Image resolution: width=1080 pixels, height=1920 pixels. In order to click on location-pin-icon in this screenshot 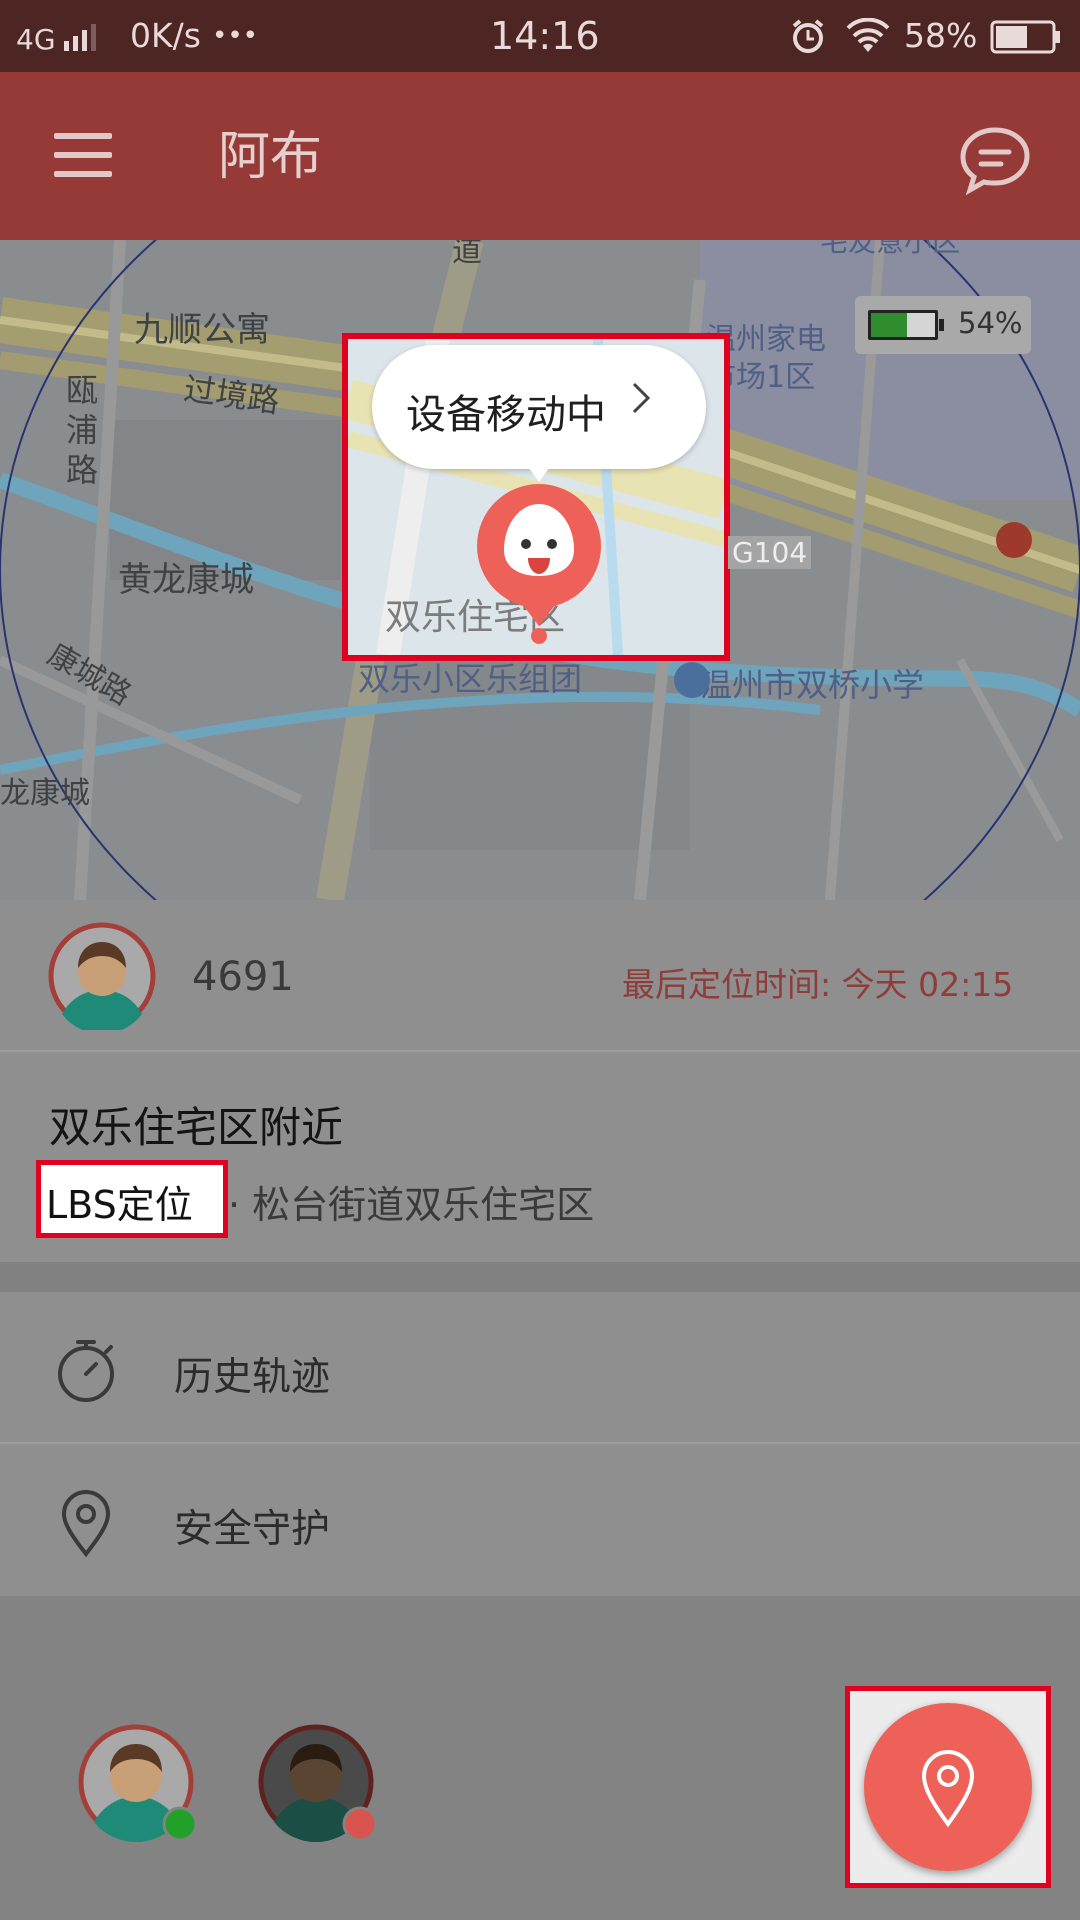, I will do `click(86, 1525)`.